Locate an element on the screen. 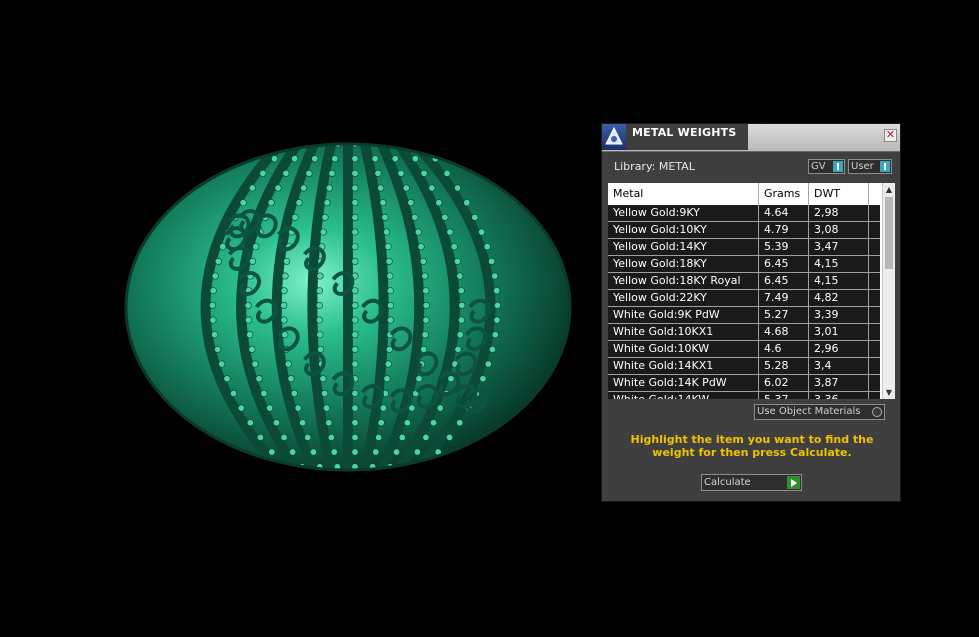  scroll-down-arrow-icon: ▼ is located at coordinates (889, 392).